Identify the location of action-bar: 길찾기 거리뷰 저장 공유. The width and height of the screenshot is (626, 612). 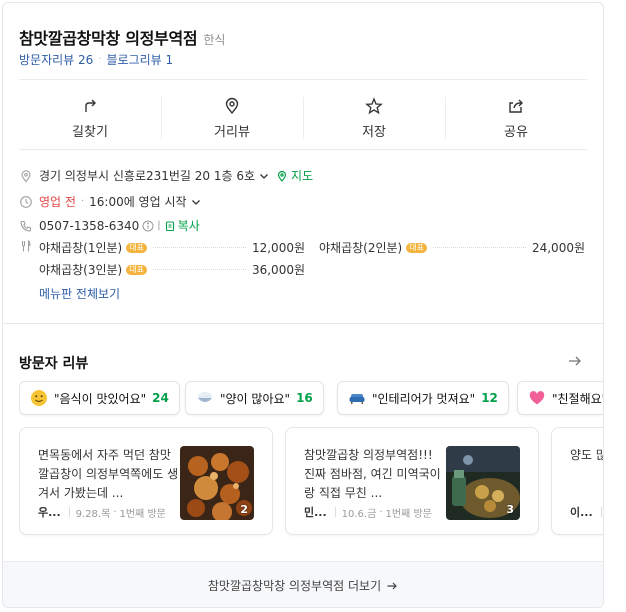
(303, 118).